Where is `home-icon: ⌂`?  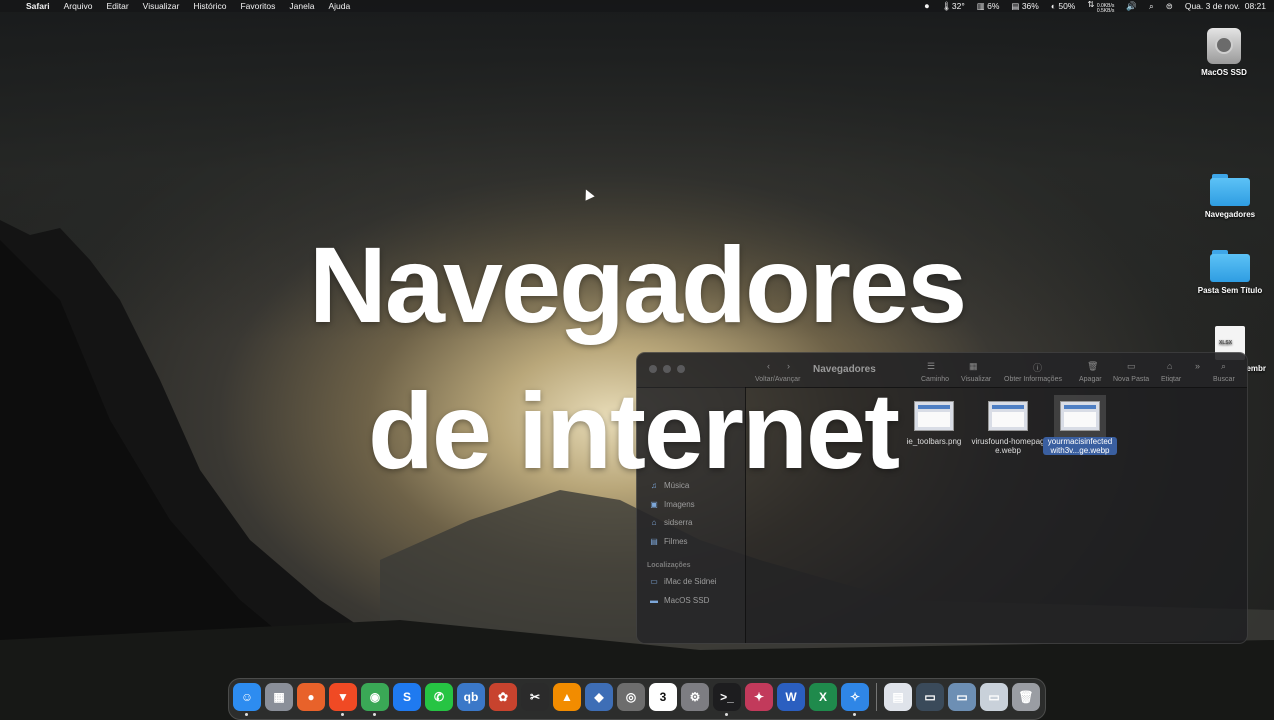
home-icon: ⌂ is located at coordinates (654, 522).